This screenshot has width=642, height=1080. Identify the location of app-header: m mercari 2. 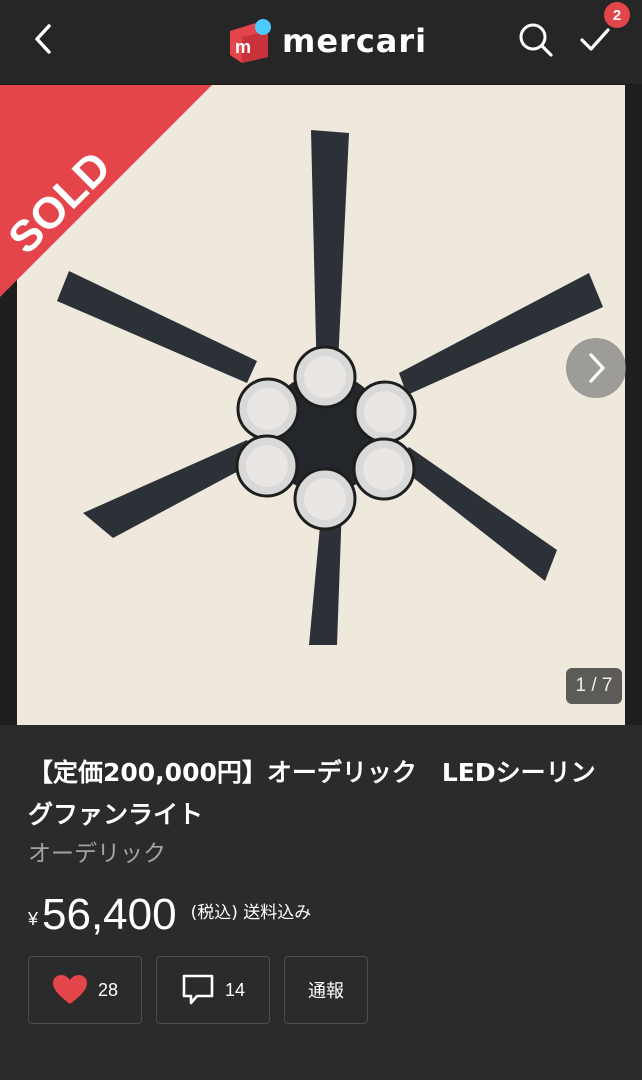
(321, 42).